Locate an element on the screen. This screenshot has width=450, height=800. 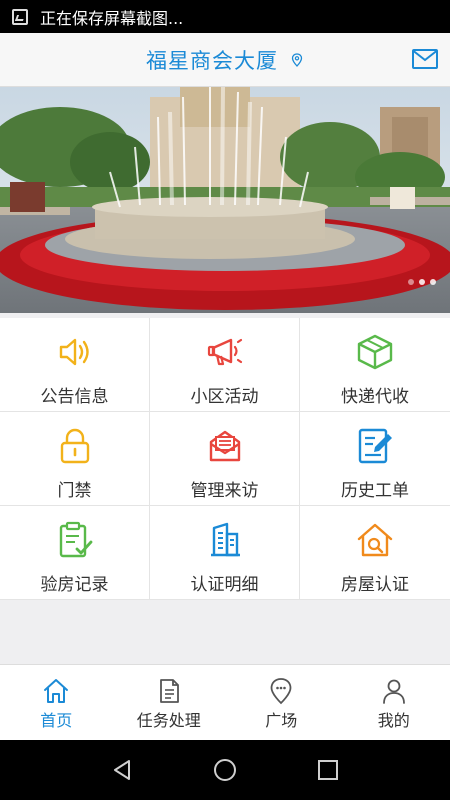
user-icon is located at coordinates (393, 691).